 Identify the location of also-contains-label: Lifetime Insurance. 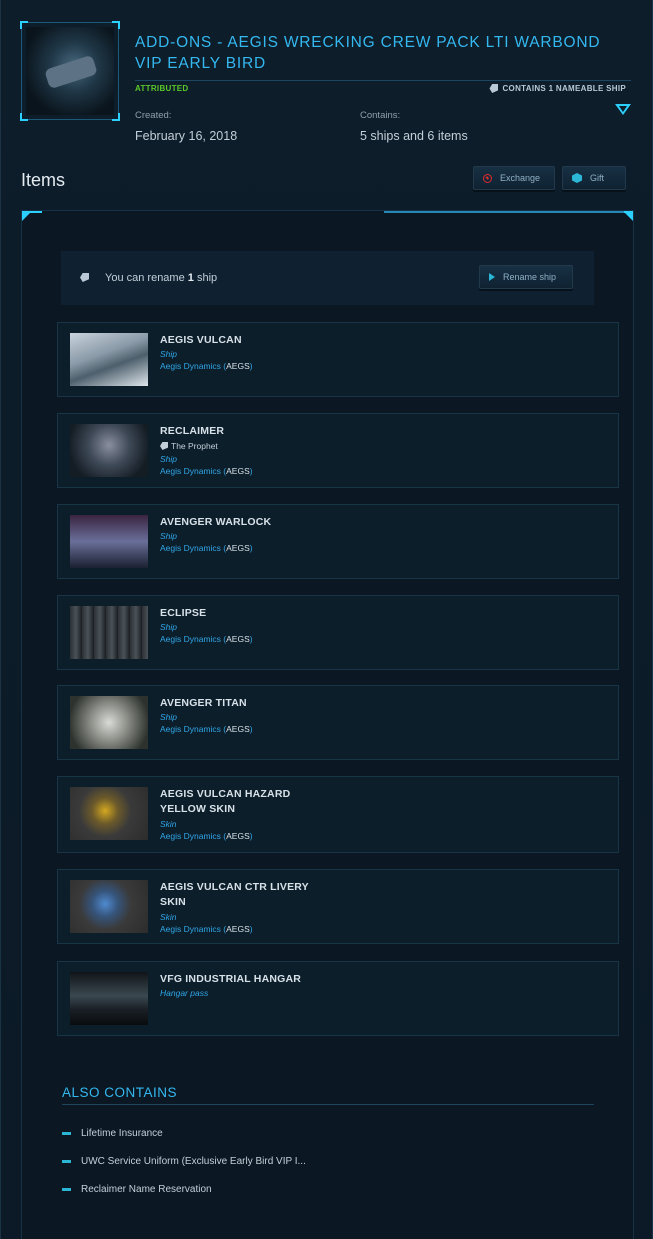
(122, 1133).